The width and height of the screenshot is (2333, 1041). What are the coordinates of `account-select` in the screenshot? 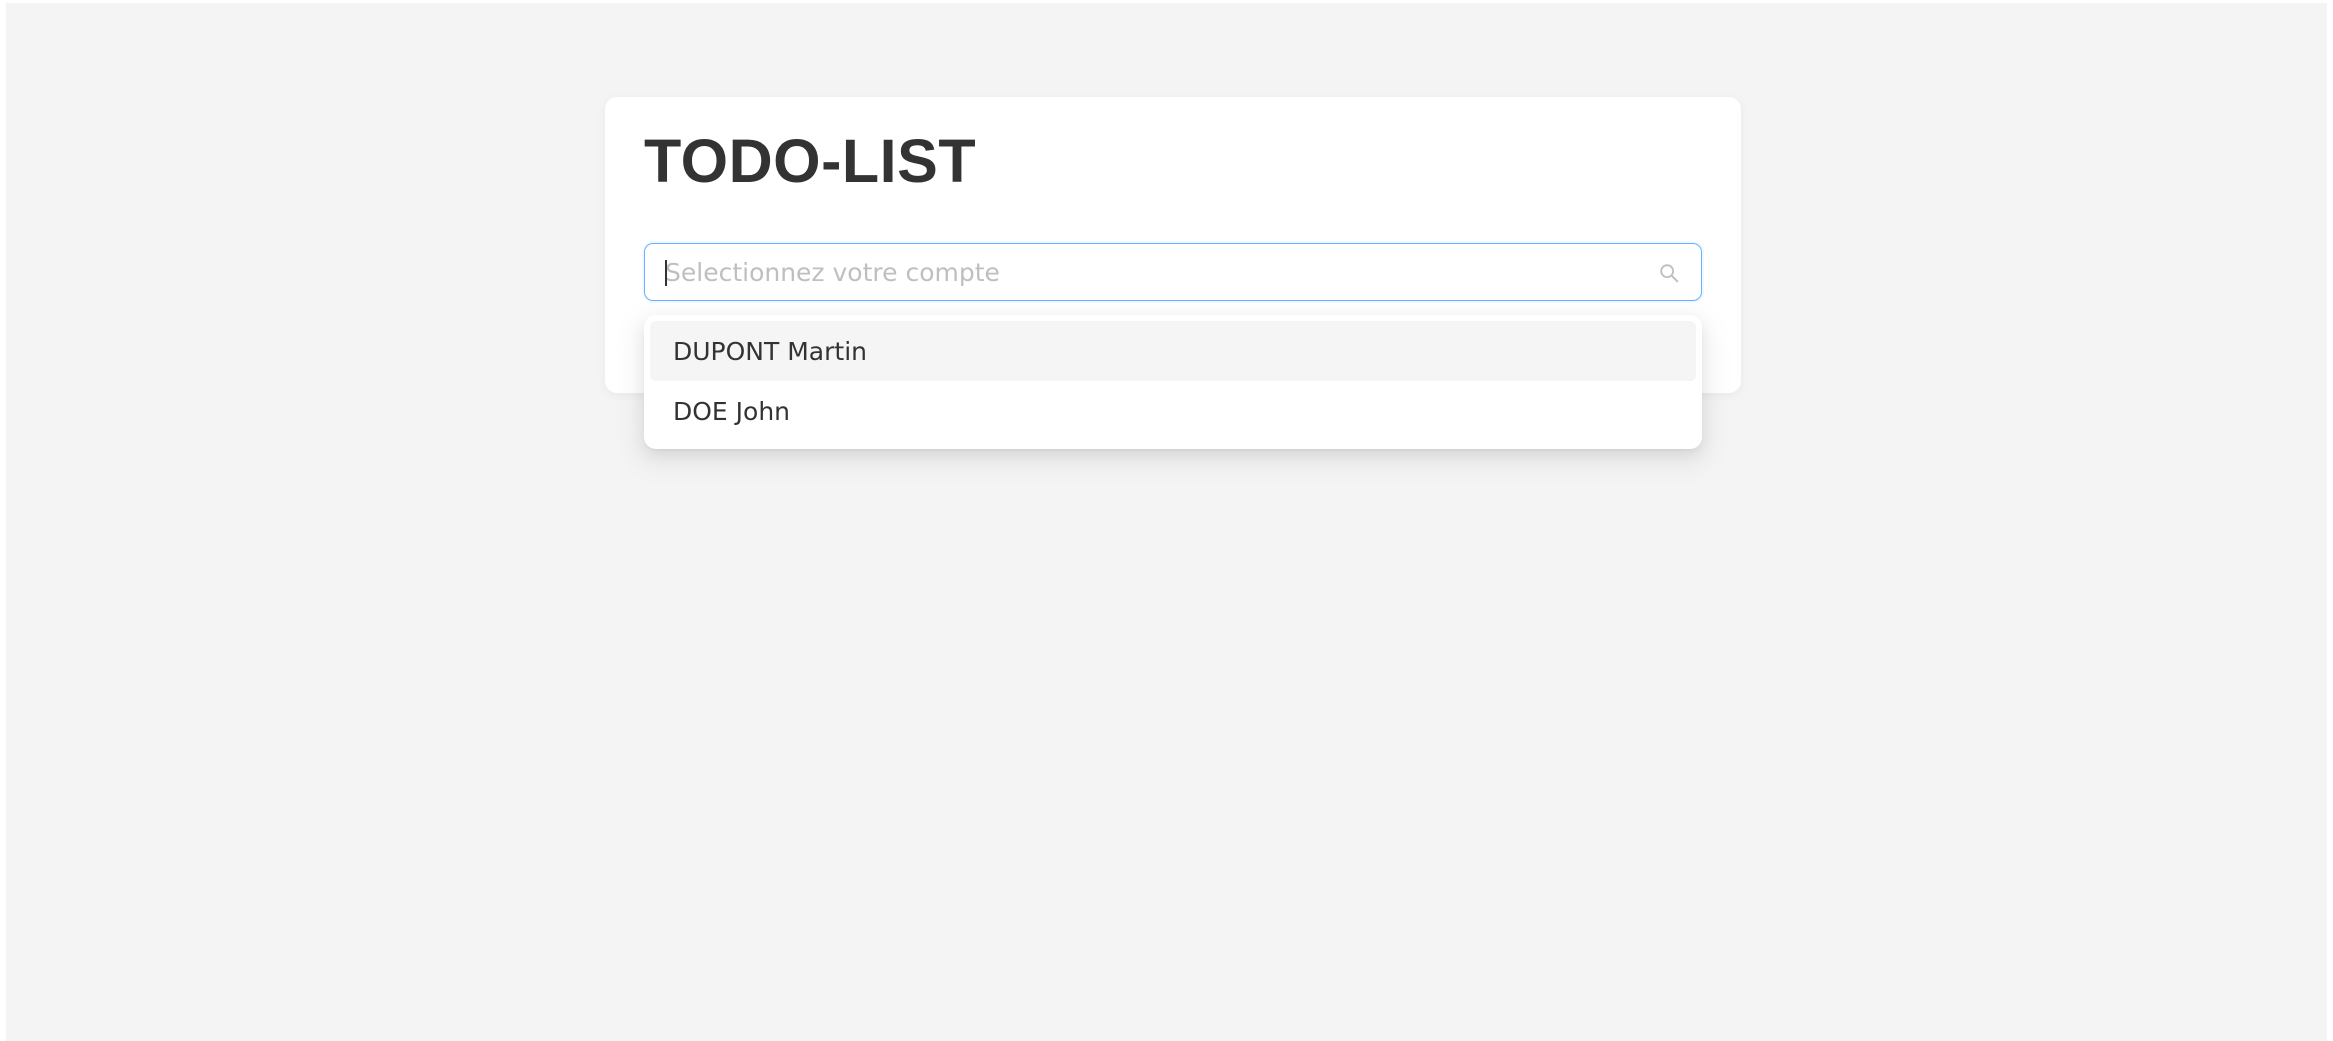 It's located at (1173, 272).